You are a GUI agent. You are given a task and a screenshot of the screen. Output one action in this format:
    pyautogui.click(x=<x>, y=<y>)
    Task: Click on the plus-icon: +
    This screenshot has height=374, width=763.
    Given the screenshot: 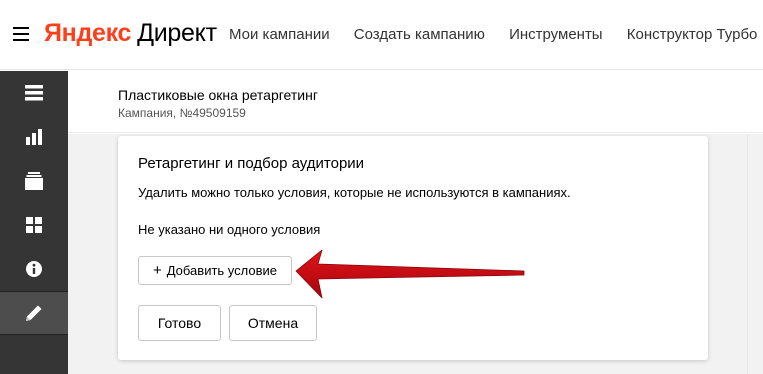 What is the action you would take?
    pyautogui.click(x=157, y=270)
    